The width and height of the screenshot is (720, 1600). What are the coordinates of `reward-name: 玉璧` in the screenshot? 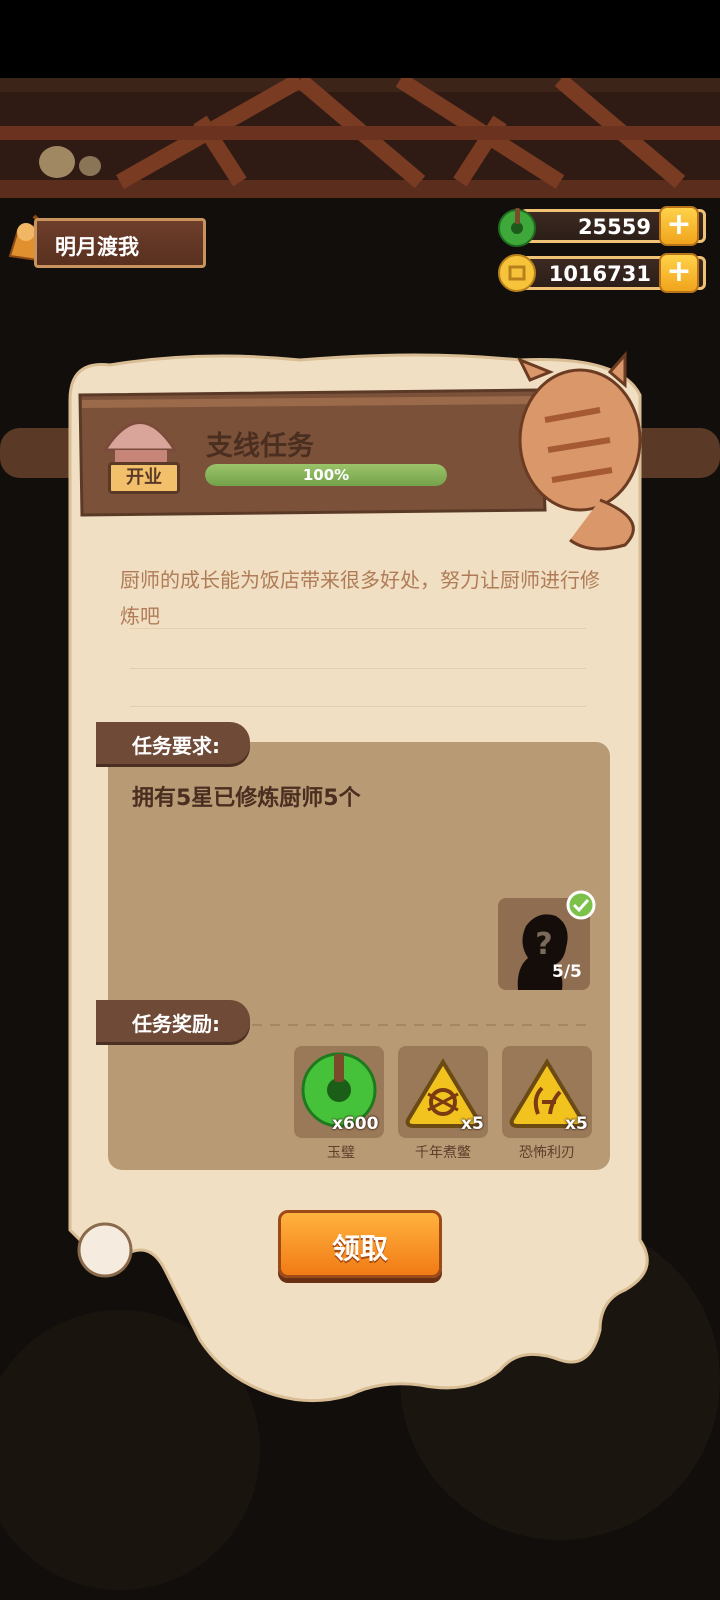 It's located at (341, 1153).